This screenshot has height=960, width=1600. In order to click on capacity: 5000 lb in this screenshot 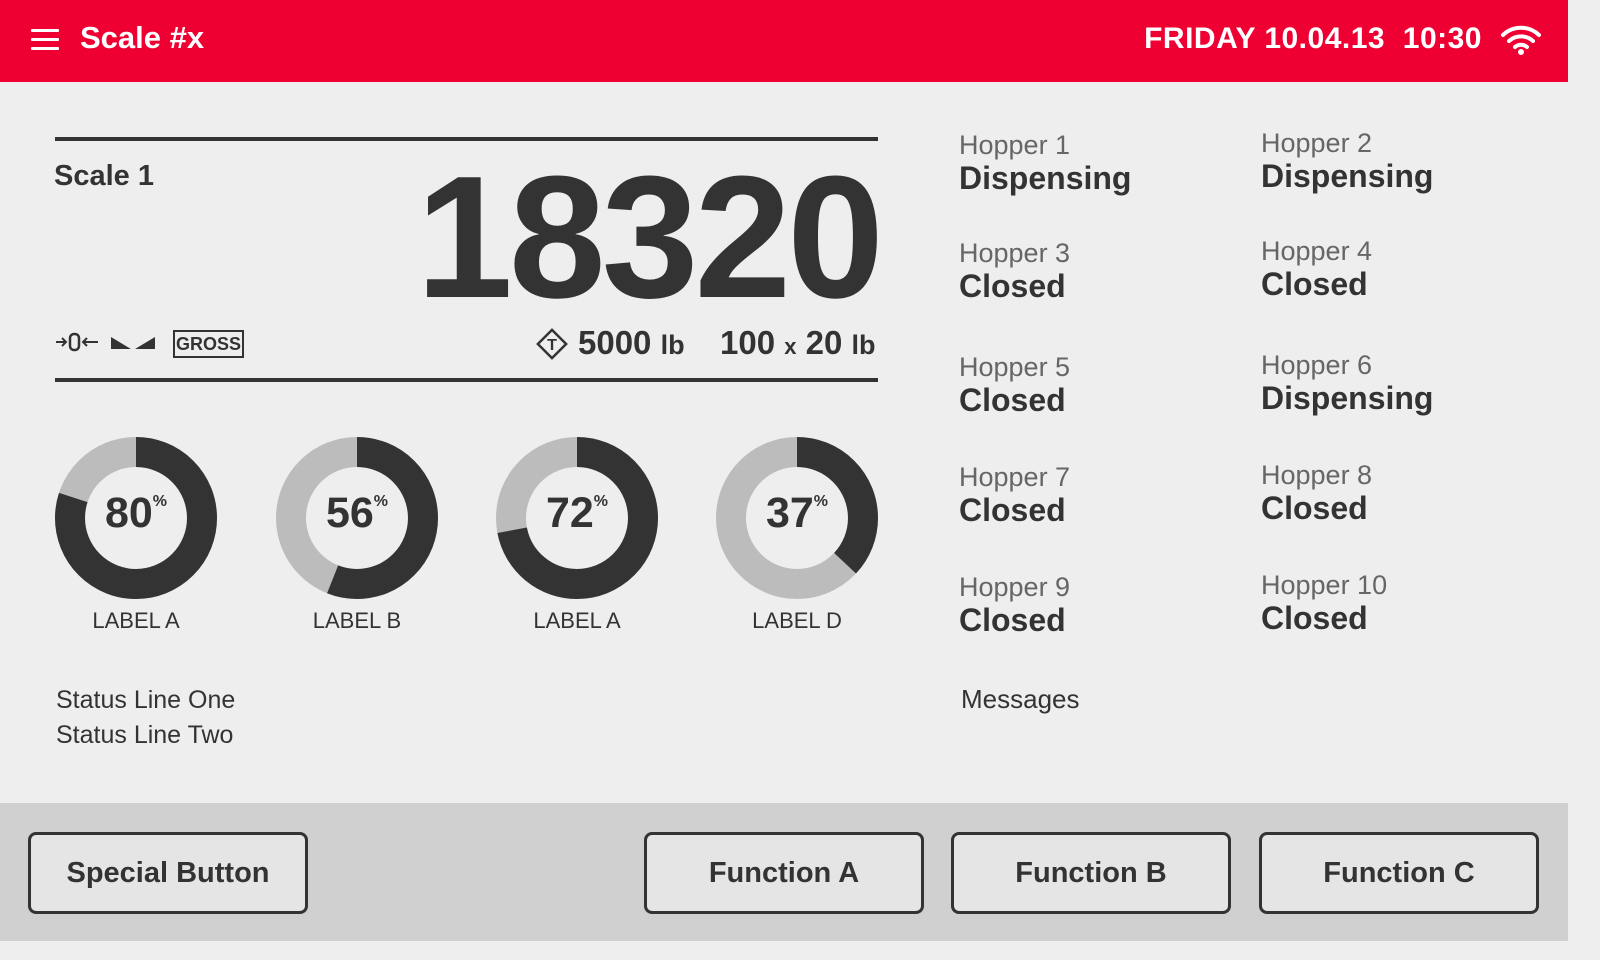, I will do `click(631, 342)`.